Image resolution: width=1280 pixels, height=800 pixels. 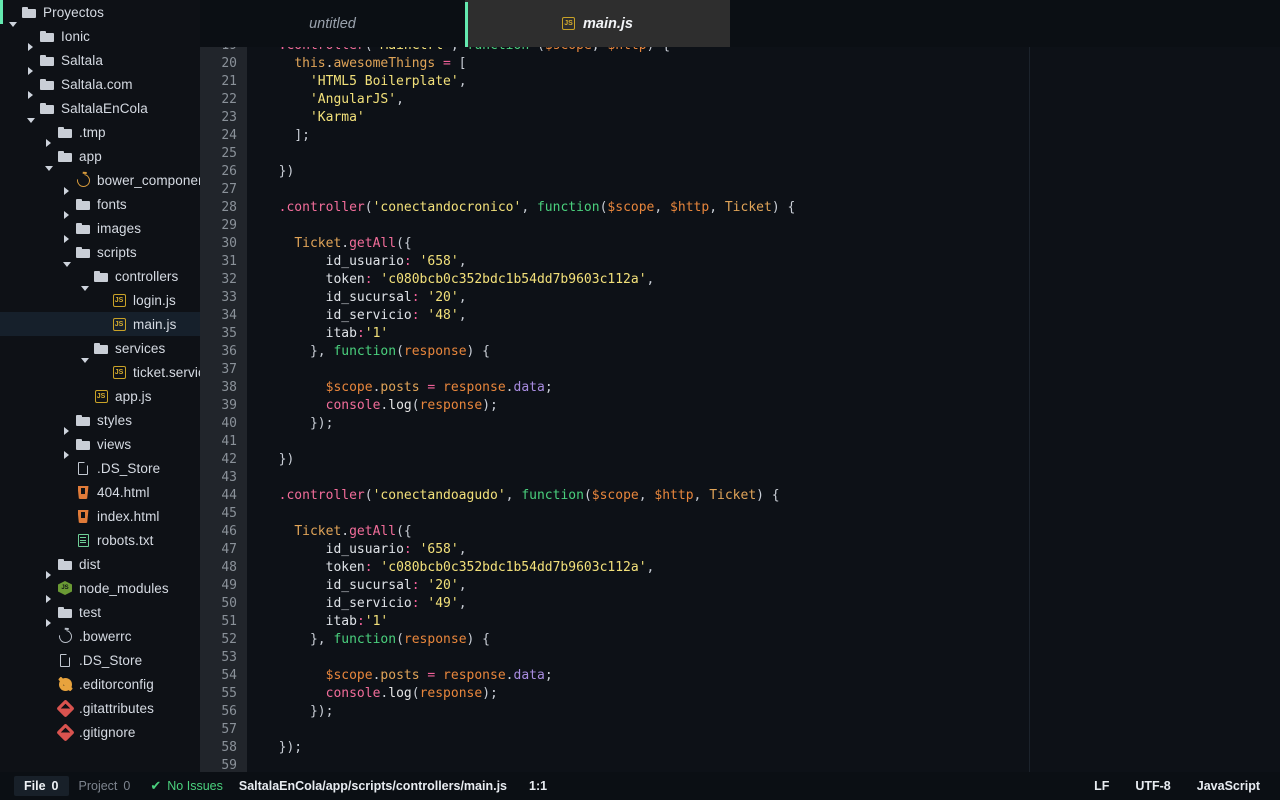 What do you see at coordinates (100, 684) in the screenshot?
I see `tree-item--editorconfig: .editorconfig` at bounding box center [100, 684].